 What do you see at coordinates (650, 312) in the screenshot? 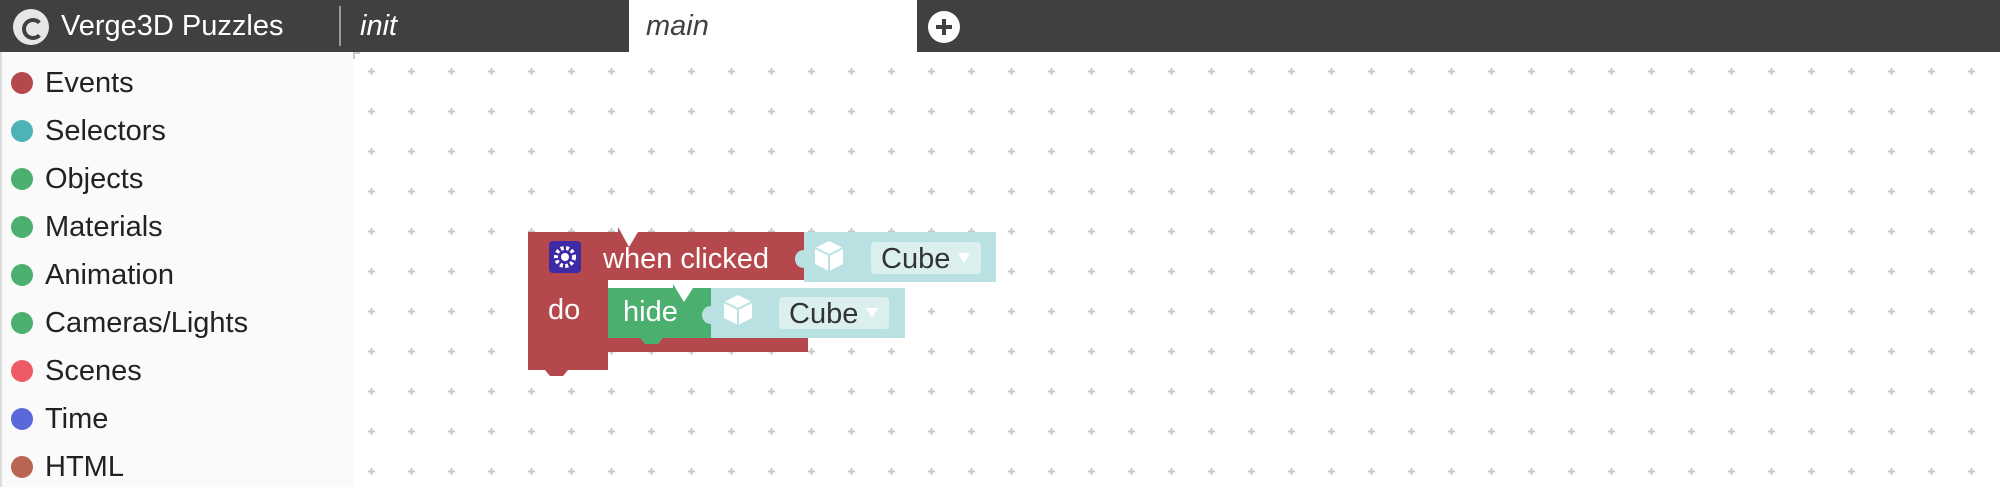
I see `hide-label: hide` at bounding box center [650, 312].